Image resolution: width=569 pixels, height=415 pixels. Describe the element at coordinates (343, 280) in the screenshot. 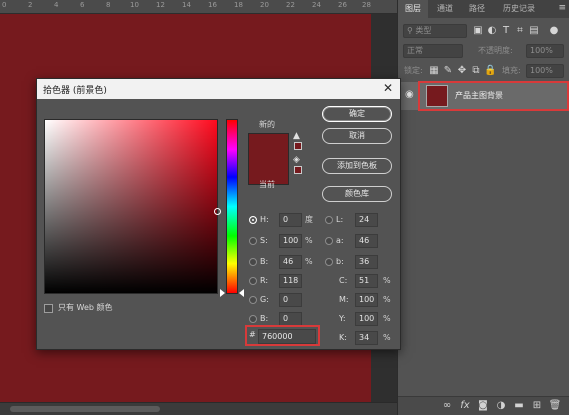

I see `c-label: C:` at that location.